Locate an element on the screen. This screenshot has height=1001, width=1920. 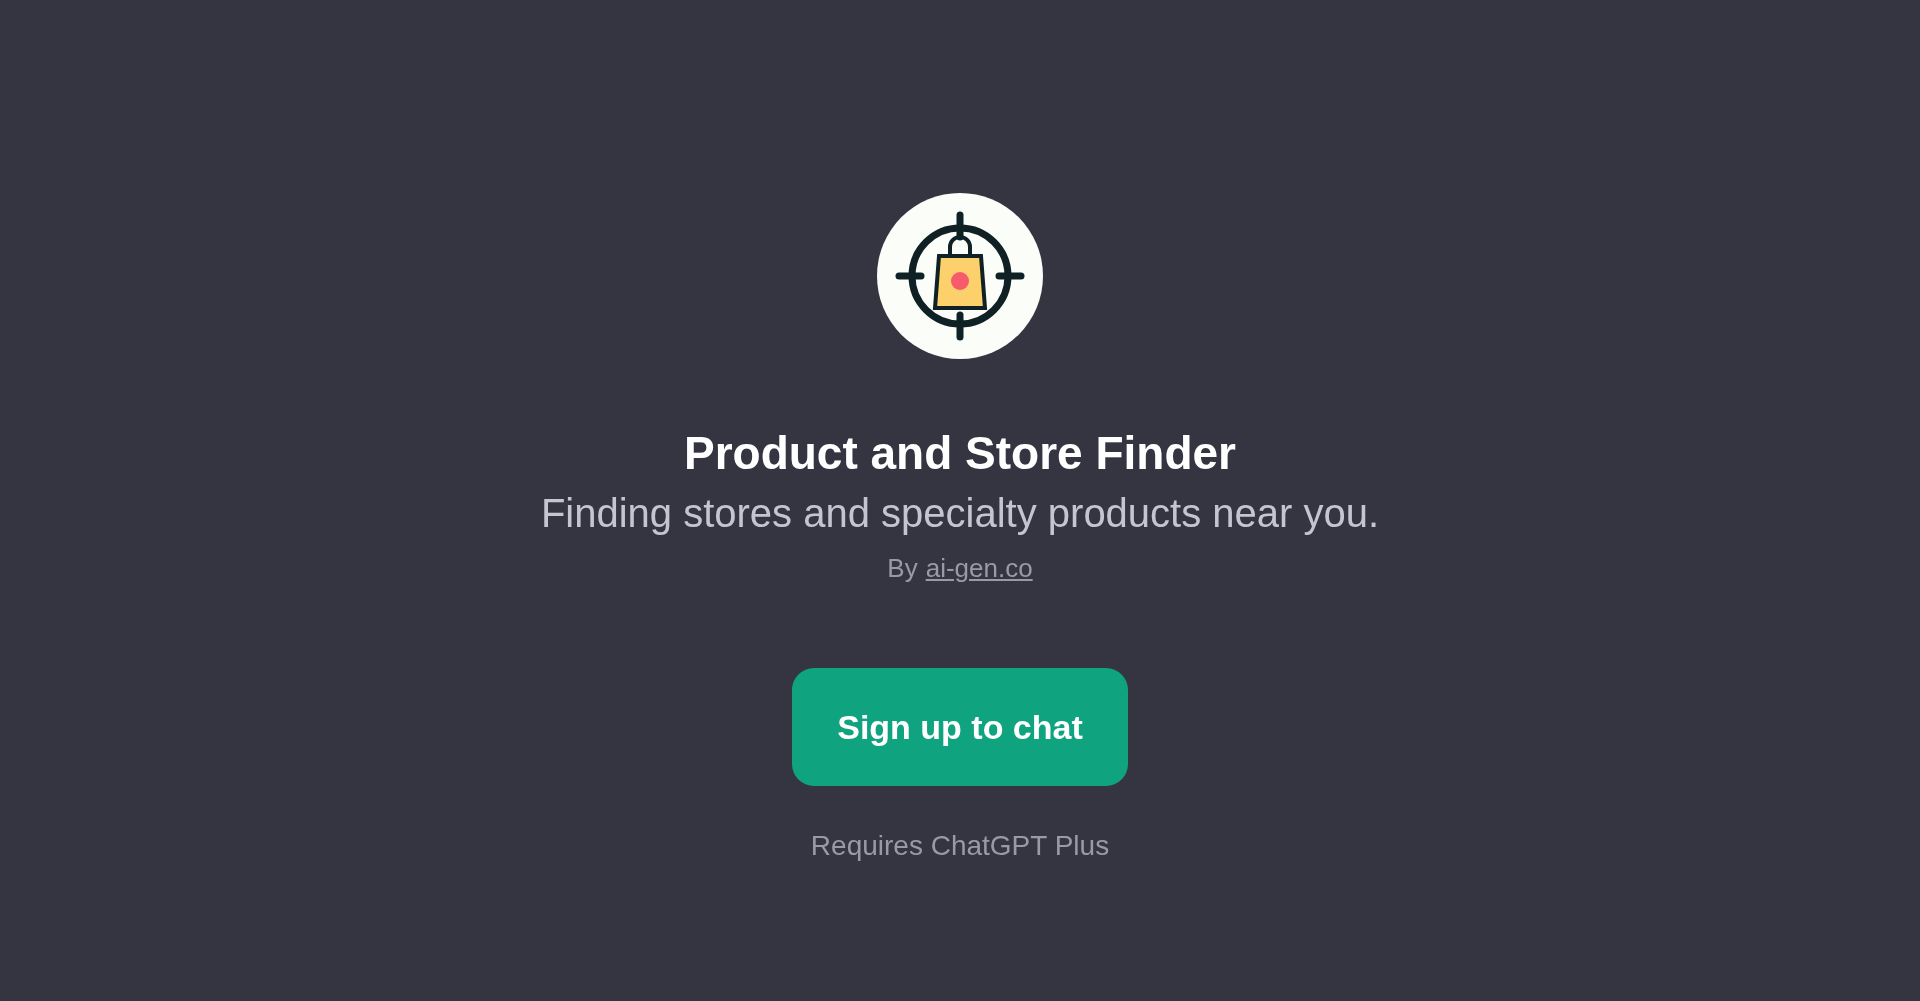
author-prefix: By is located at coordinates (902, 568).